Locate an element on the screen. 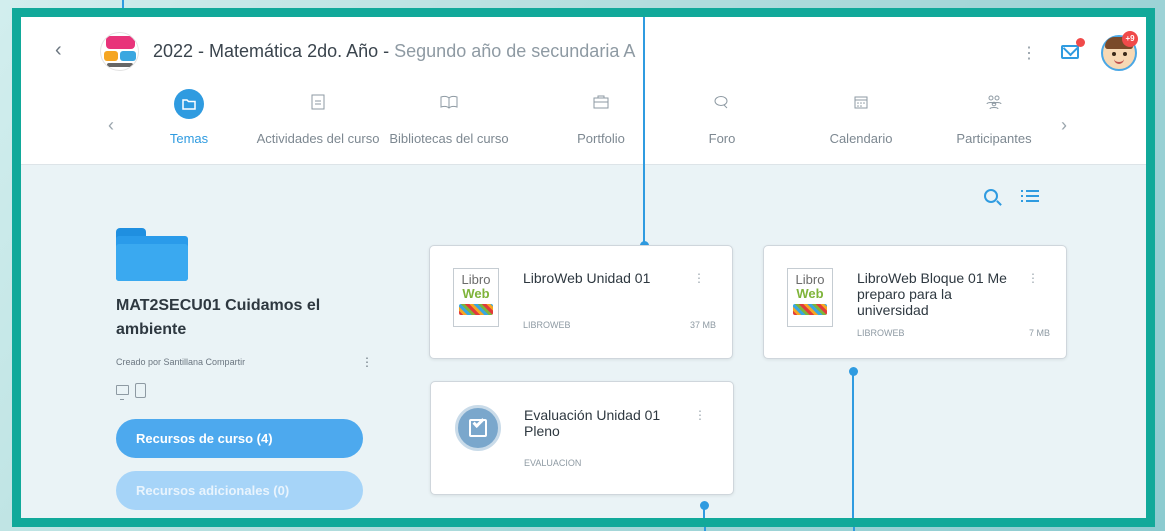 The width and height of the screenshot is (1165, 531). resource-type: EVALUACION is located at coordinates (553, 463).